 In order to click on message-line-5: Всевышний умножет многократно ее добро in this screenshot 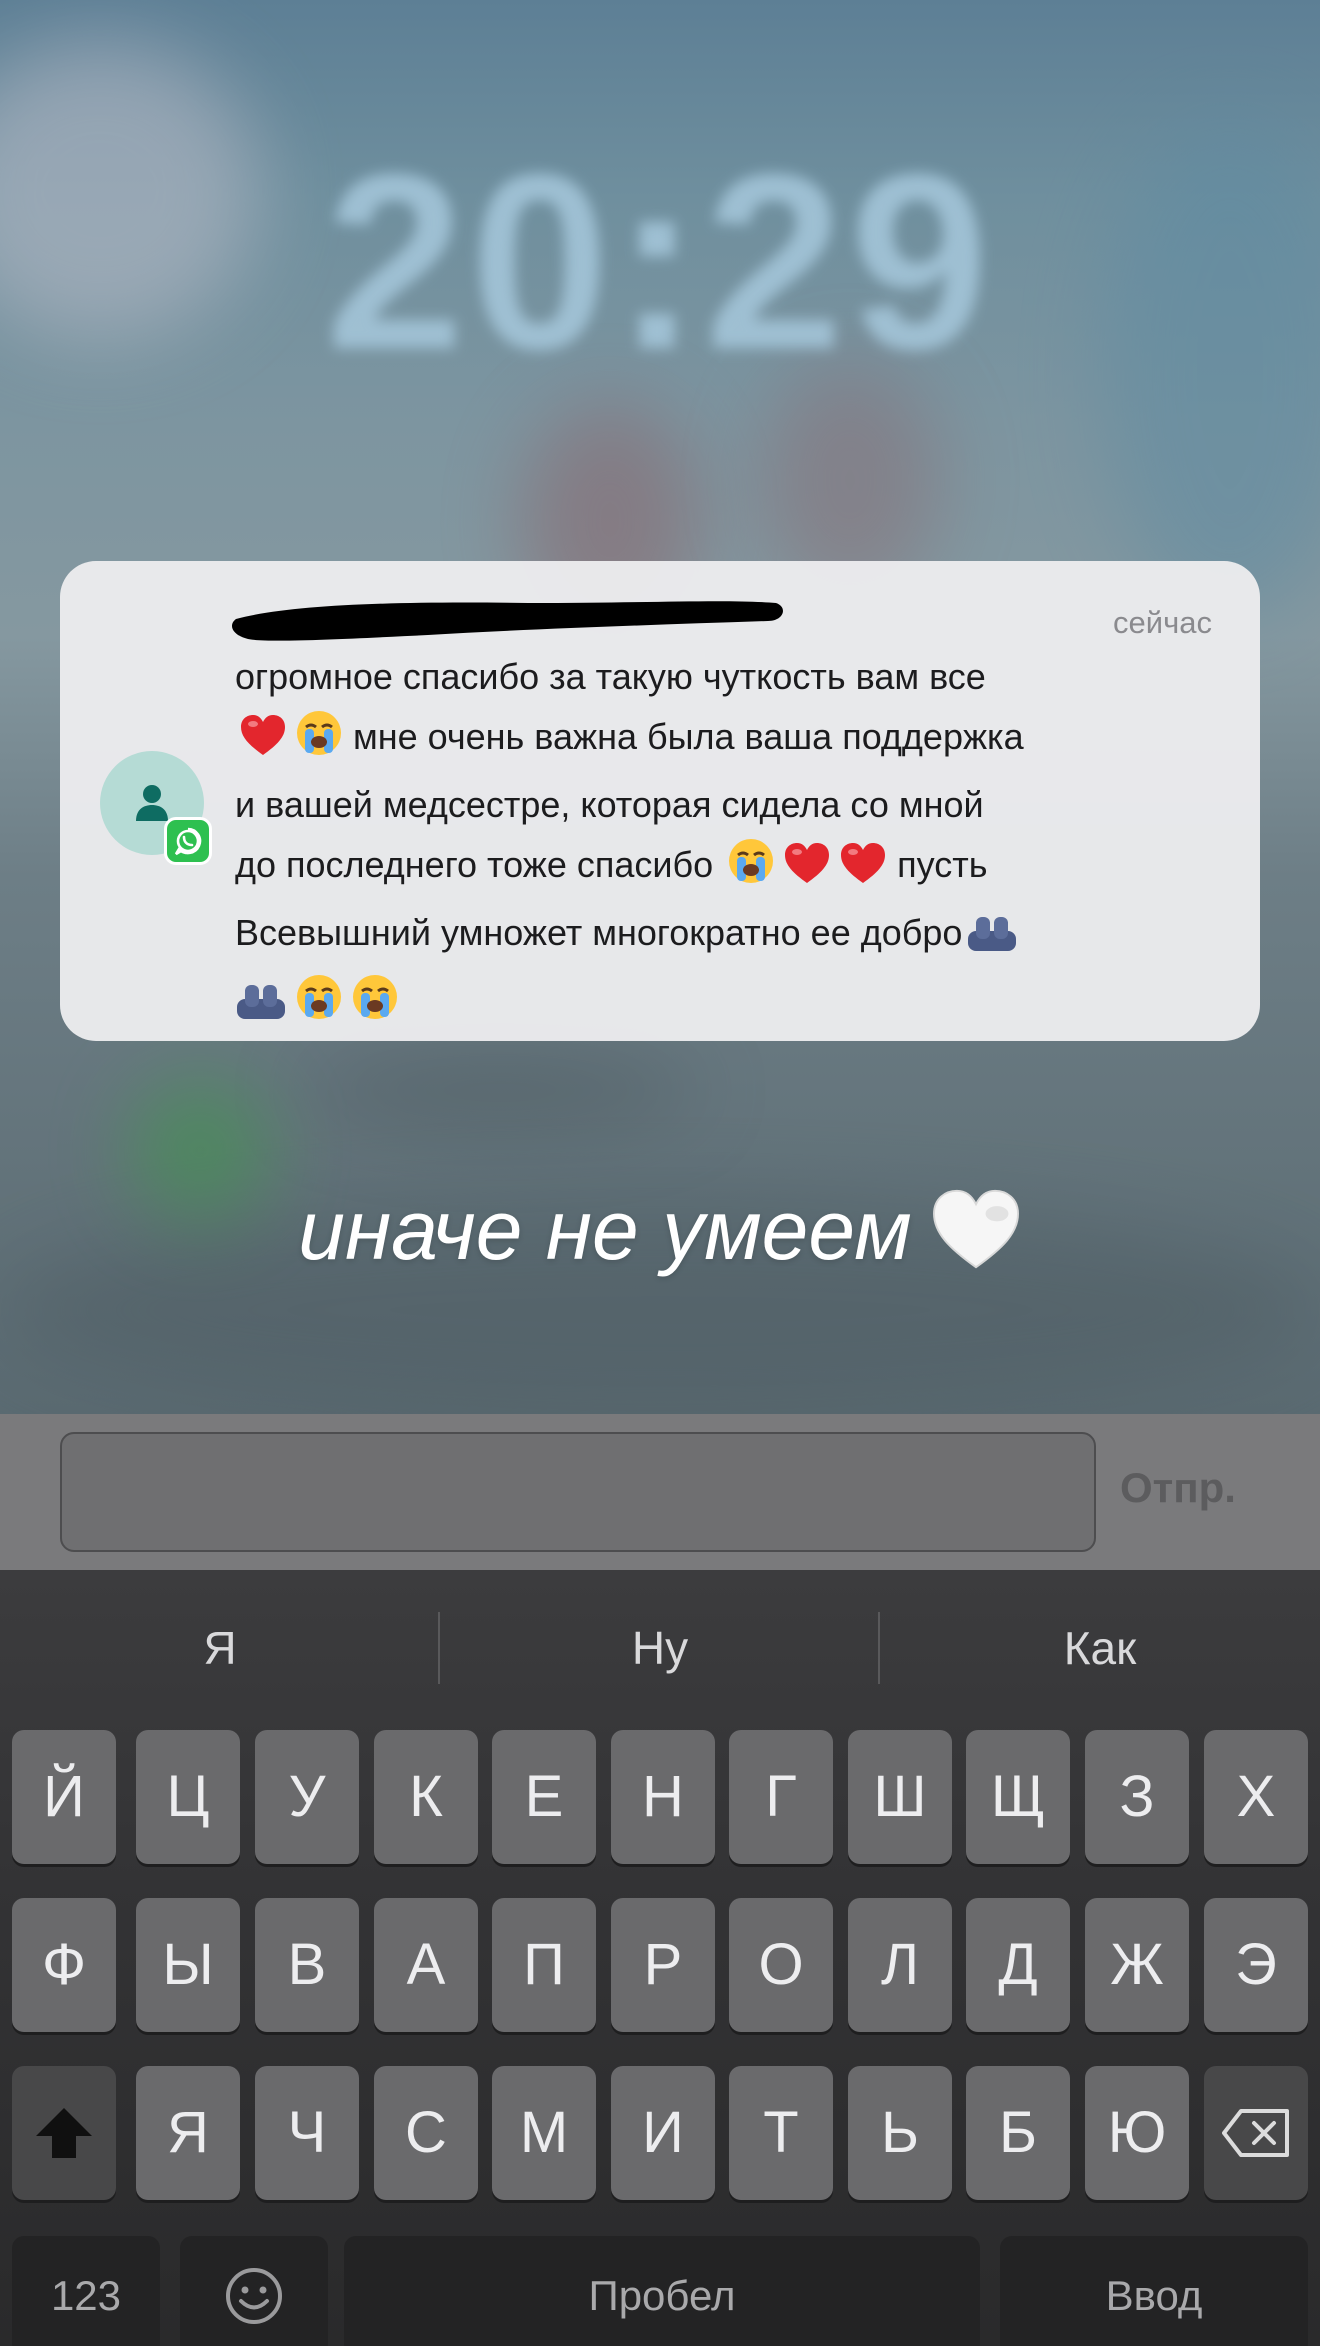, I will do `click(735, 937)`.